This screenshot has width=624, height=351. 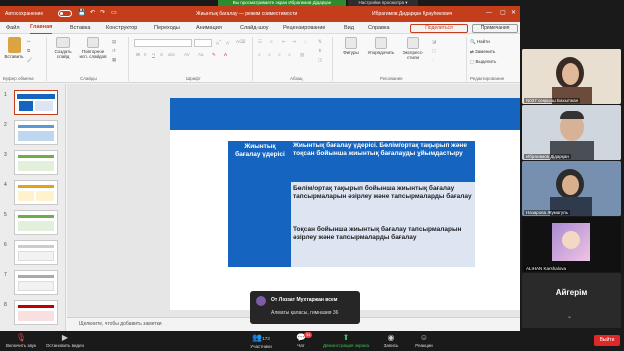 What do you see at coordinates (483, 41) in the screenshot?
I see `find-label: Найти` at bounding box center [483, 41].